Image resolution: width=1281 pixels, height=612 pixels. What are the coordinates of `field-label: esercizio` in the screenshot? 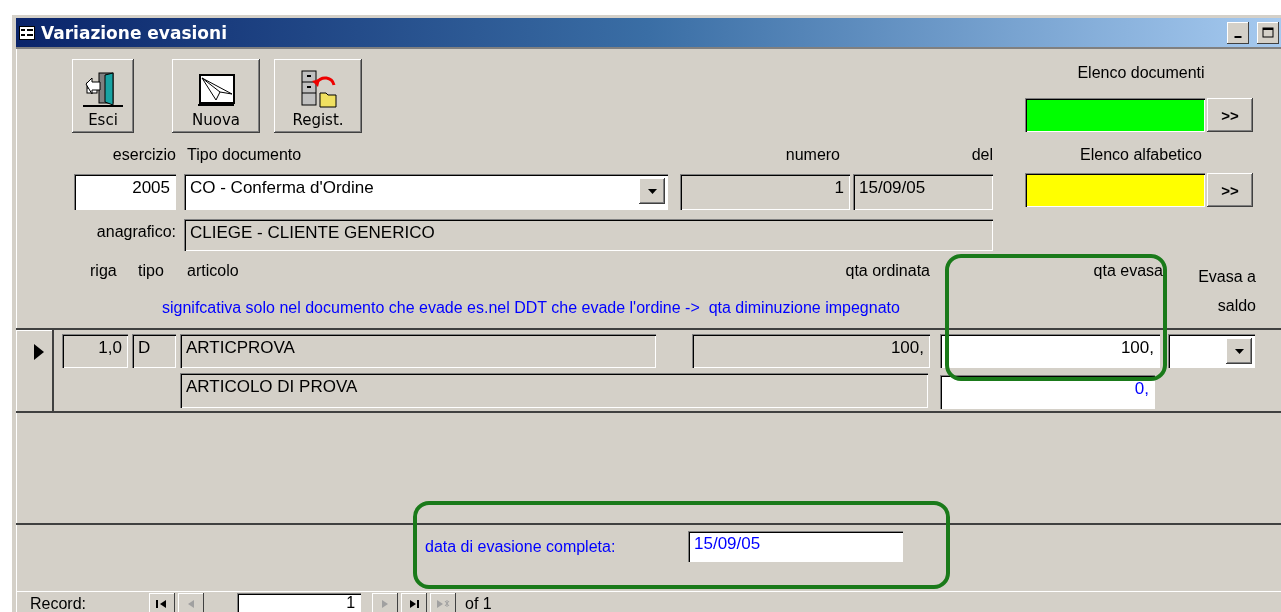 It's located at (143, 155).